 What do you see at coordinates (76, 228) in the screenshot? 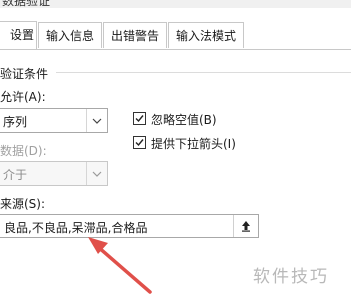
I see `source-input-value: 良品,不良品,呆滞品,合格品` at bounding box center [76, 228].